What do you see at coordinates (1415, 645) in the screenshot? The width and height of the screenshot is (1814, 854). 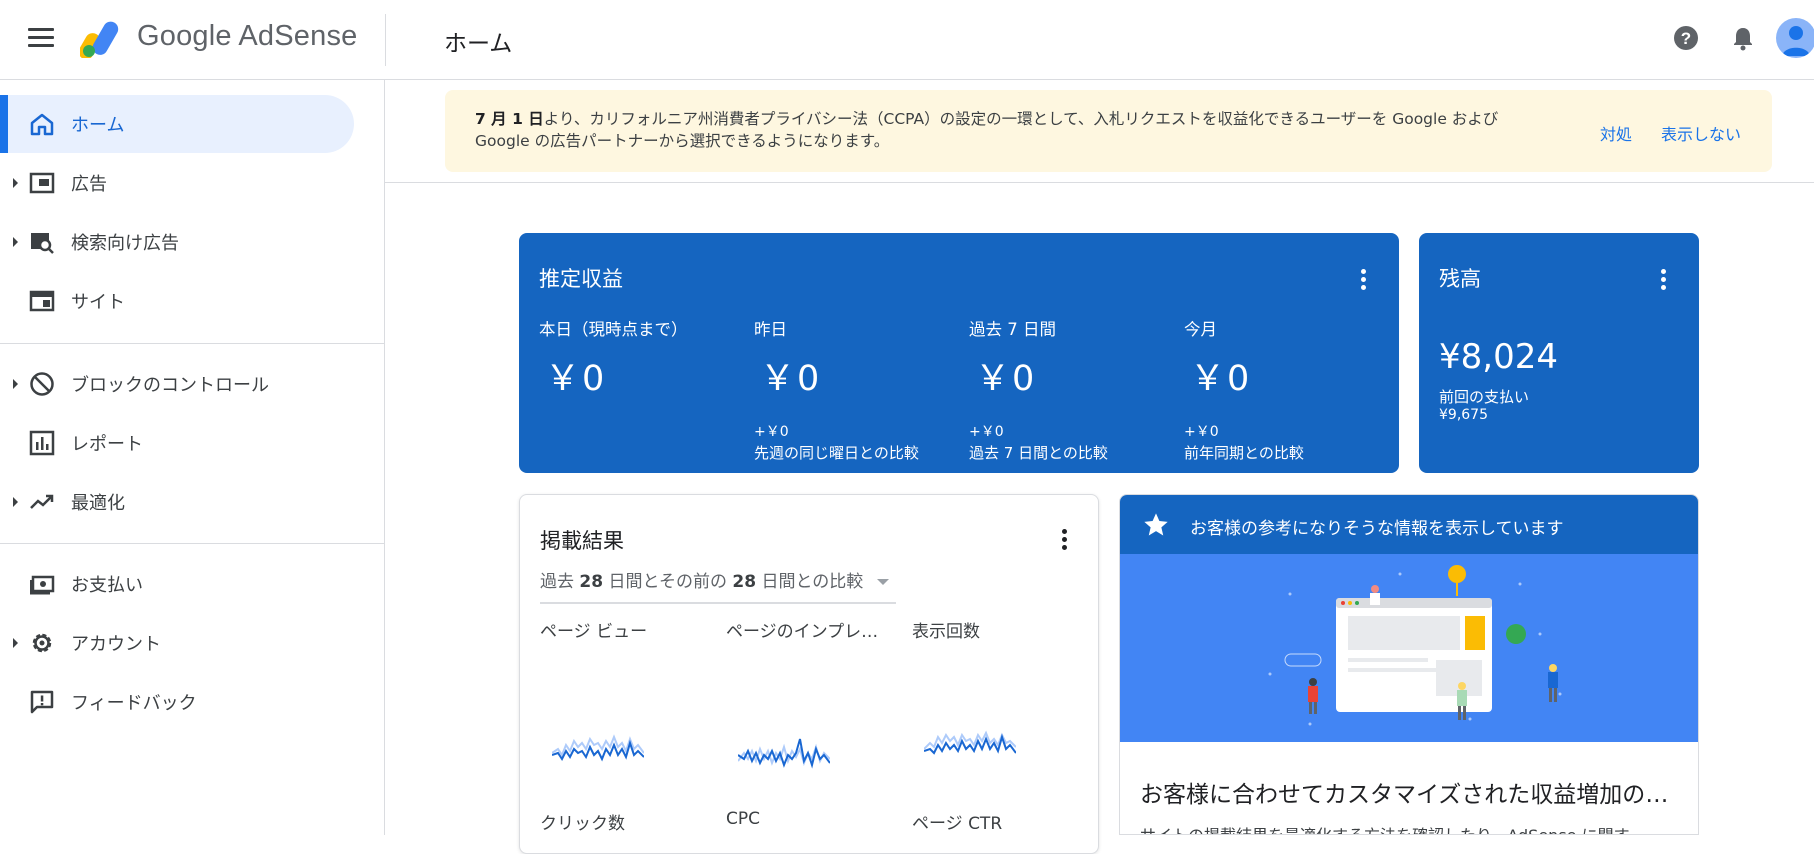 I see `growth-illustration-icon` at bounding box center [1415, 645].